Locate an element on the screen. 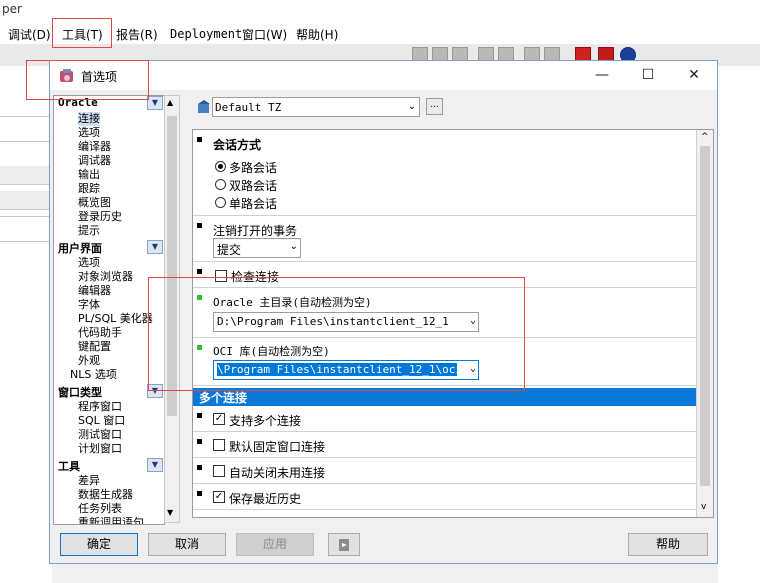 This screenshot has width=760, height=583. scroll-down-icon: v is located at coordinates (703, 507).